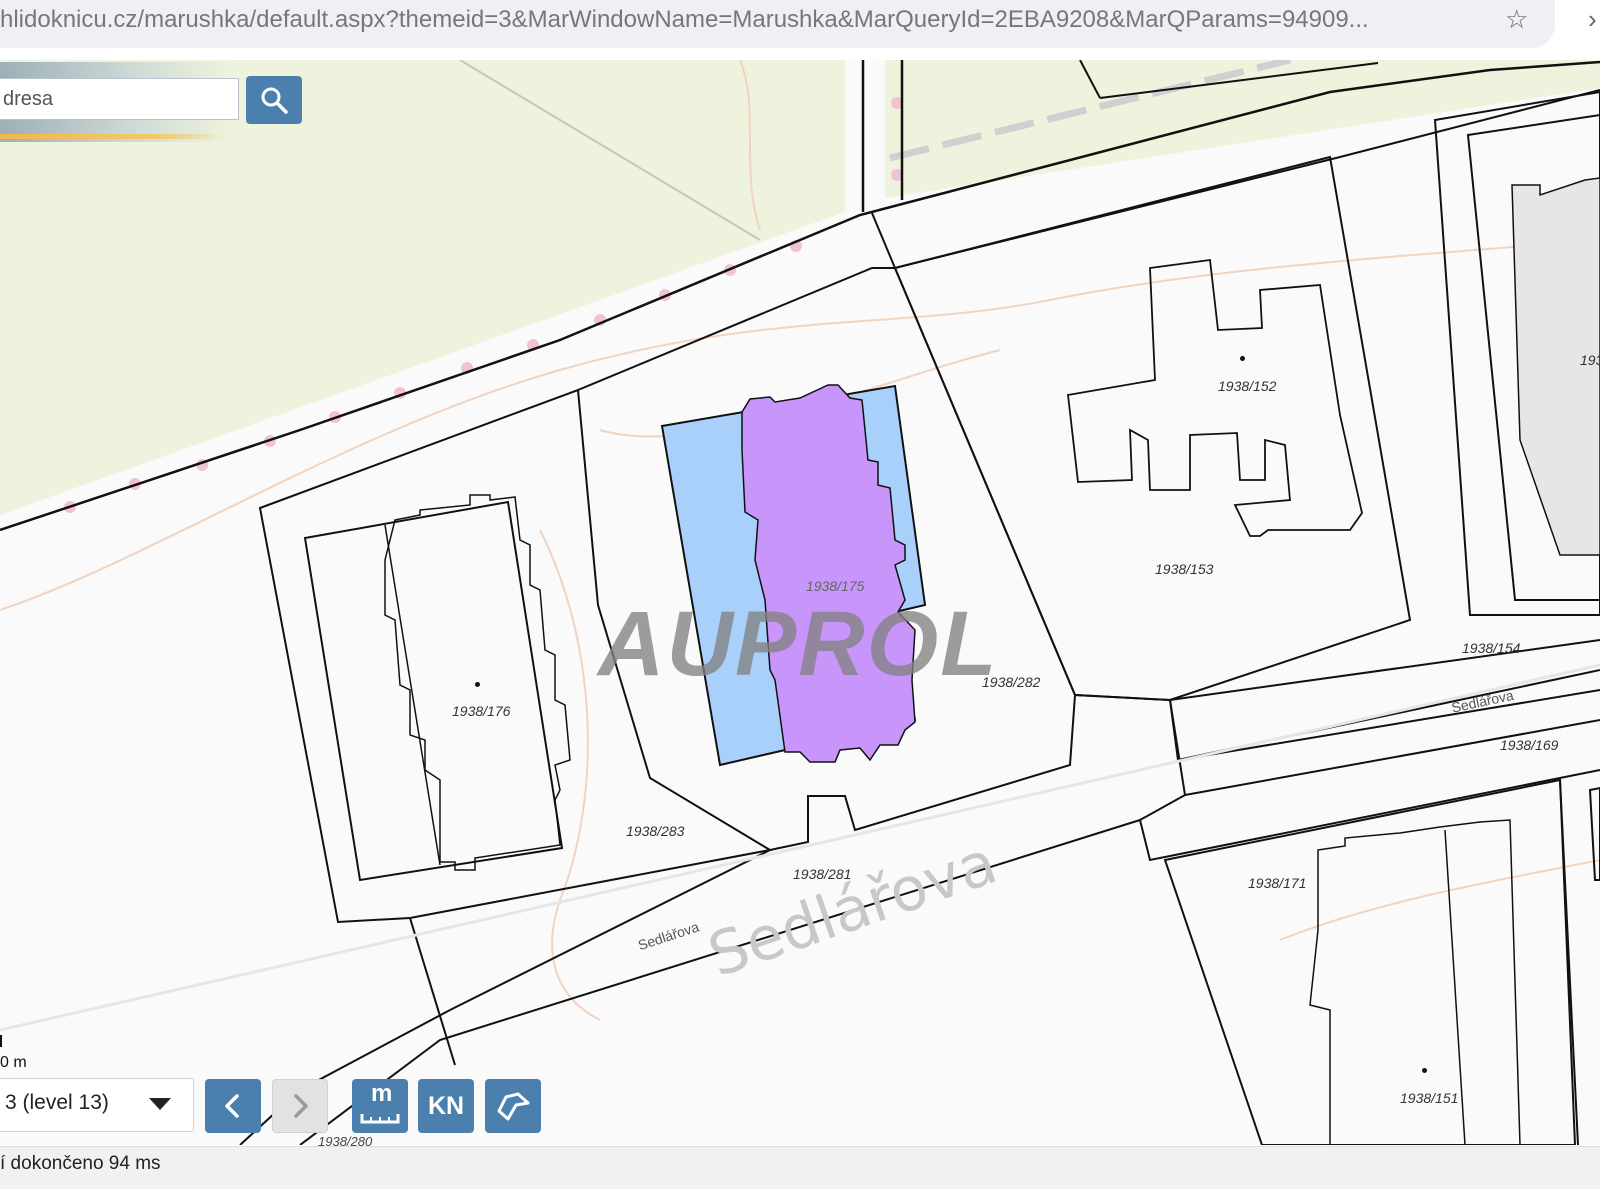 This screenshot has width=1600, height=1189. I want to click on parcel-divider-left, so click(432, 991).